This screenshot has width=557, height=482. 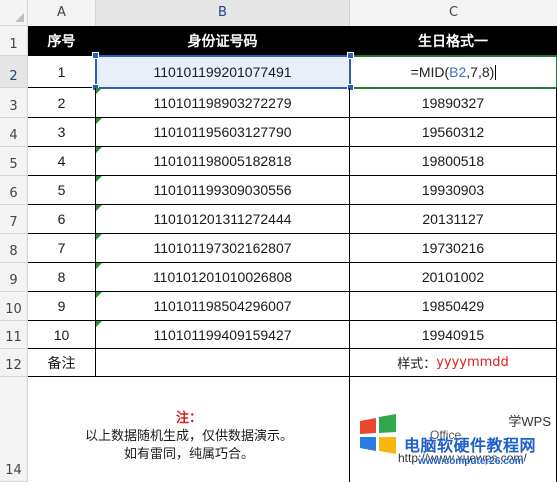 What do you see at coordinates (223, 248) in the screenshot?
I see `id-number-cell: 110101197302162807` at bounding box center [223, 248].